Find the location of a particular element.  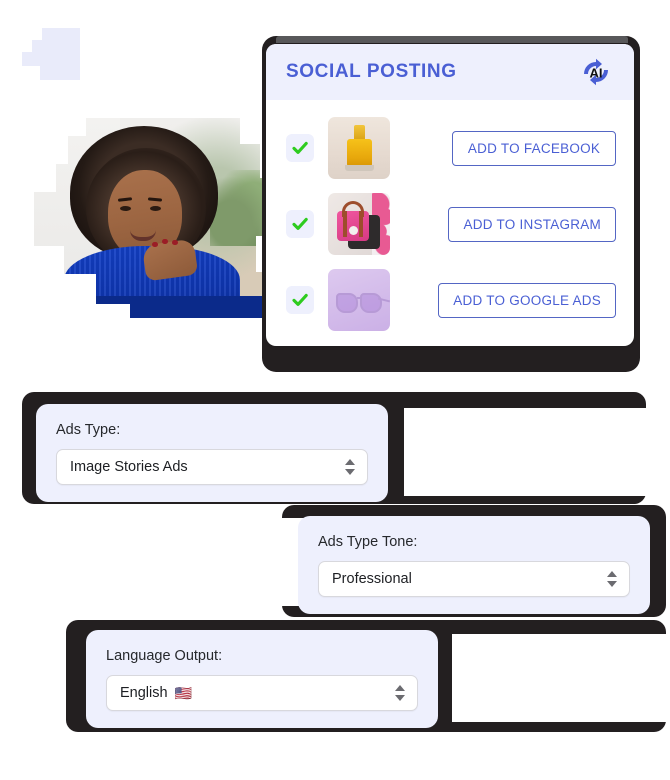

add-to-facebook-button: ADD TO FACEBOOK is located at coordinates (534, 148).